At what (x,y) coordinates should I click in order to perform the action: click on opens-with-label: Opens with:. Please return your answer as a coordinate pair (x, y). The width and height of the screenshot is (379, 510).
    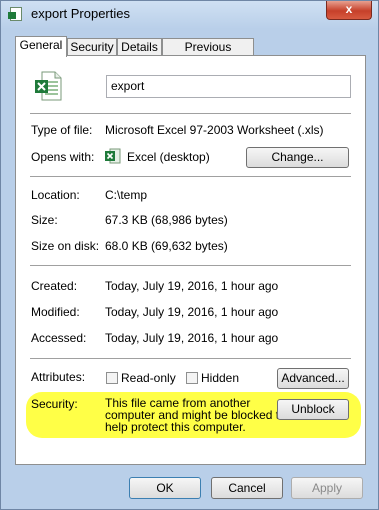
    Looking at the image, I should click on (63, 157).